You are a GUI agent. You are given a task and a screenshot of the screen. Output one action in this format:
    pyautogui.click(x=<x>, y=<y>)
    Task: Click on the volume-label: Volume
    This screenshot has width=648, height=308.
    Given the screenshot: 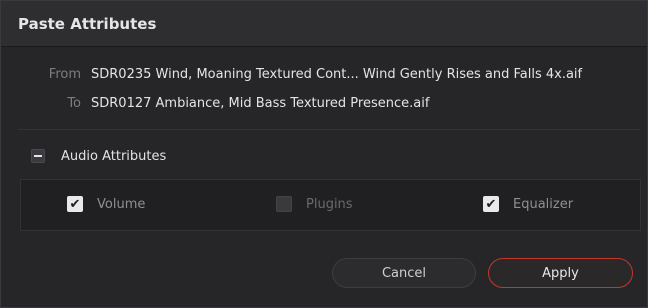 What is the action you would take?
    pyautogui.click(x=121, y=204)
    